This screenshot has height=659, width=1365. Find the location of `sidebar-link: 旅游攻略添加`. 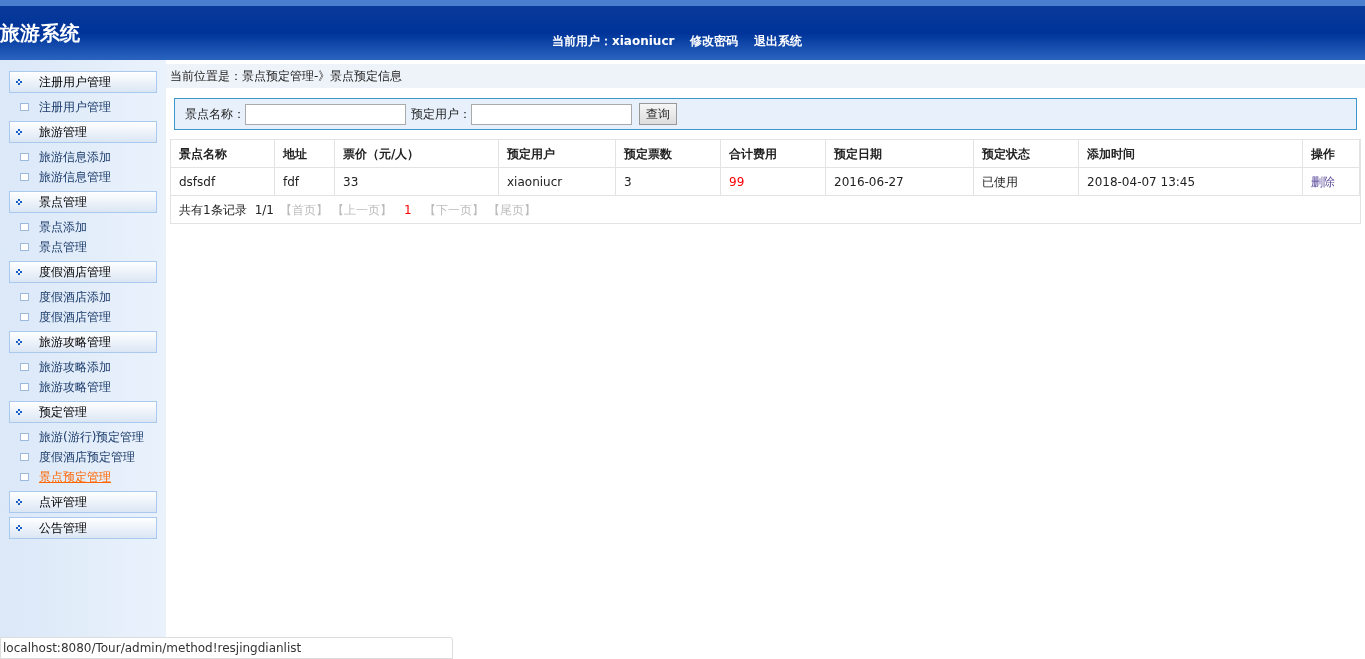

sidebar-link: 旅游攻略添加 is located at coordinates (75, 367).